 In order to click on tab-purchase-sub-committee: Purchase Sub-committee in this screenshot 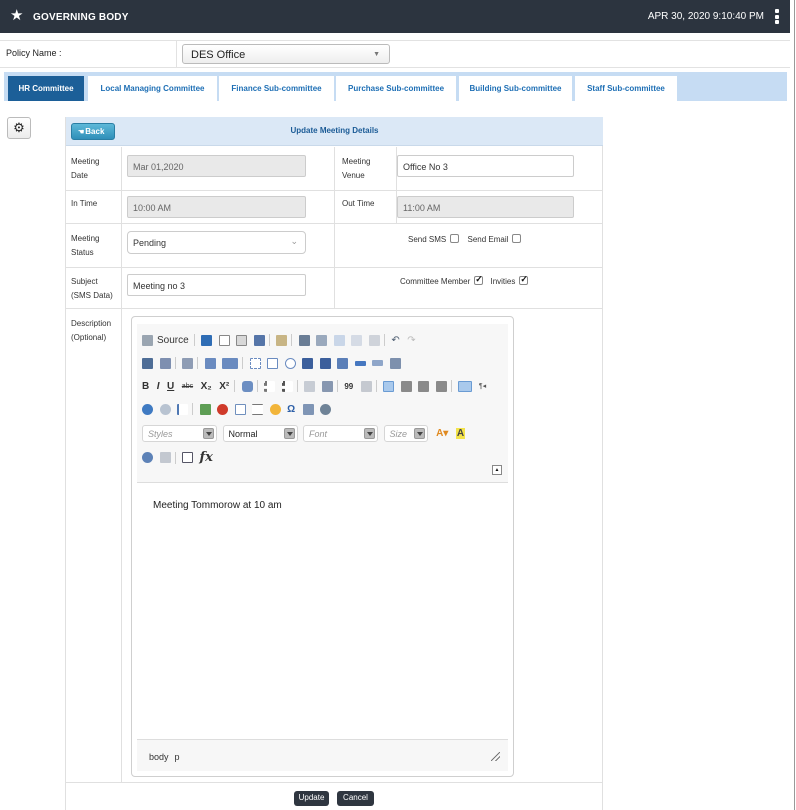, I will do `click(396, 88)`.